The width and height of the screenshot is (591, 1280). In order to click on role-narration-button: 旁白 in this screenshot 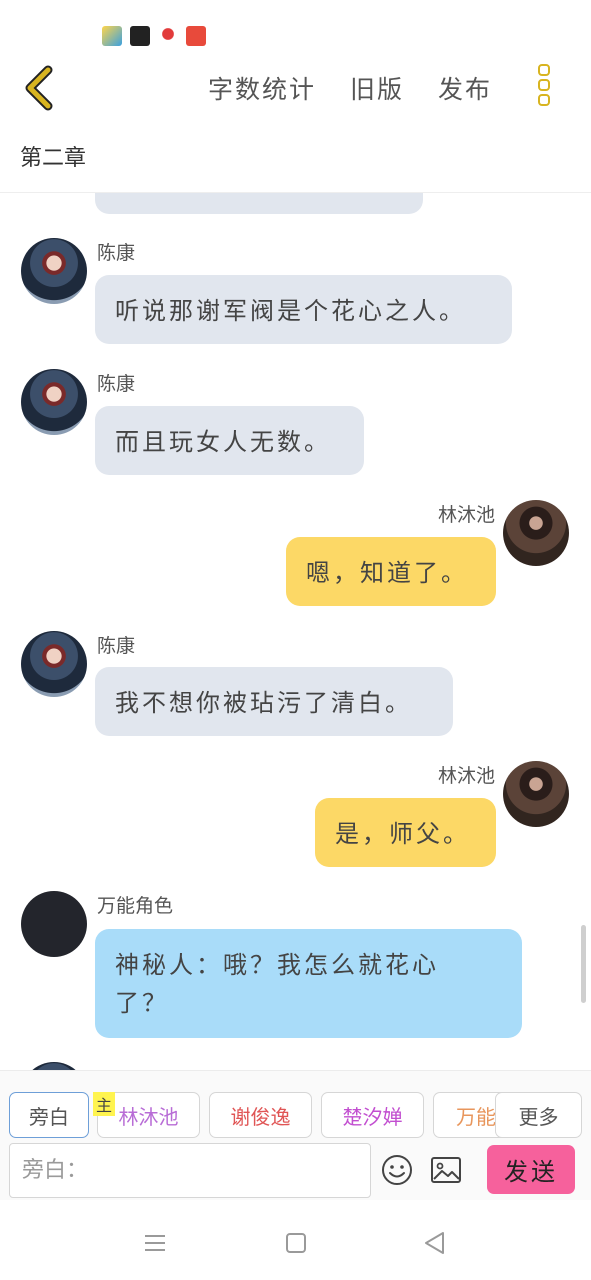, I will do `click(49, 1115)`.